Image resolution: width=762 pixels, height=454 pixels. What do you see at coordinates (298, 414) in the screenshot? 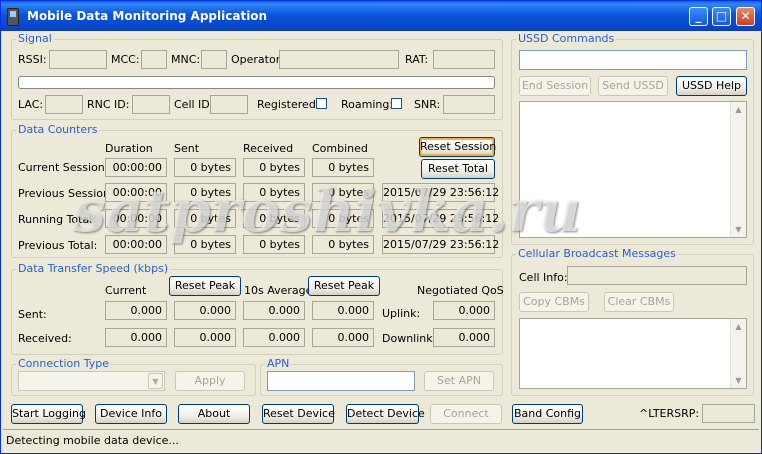
I see `reset-device-button: Reset Device` at bounding box center [298, 414].